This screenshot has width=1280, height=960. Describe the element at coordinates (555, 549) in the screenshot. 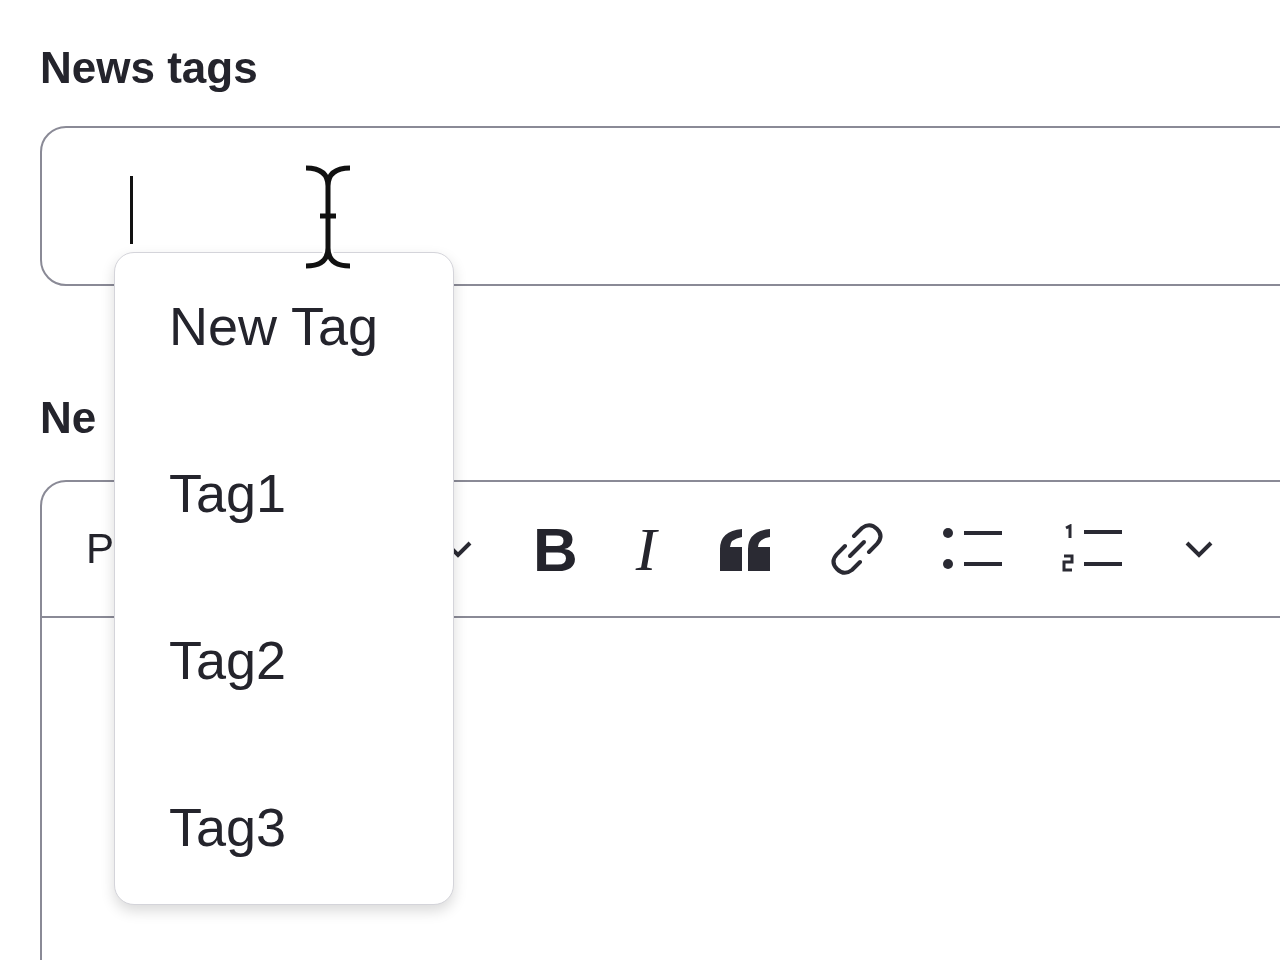

I see `bold-button: B` at that location.